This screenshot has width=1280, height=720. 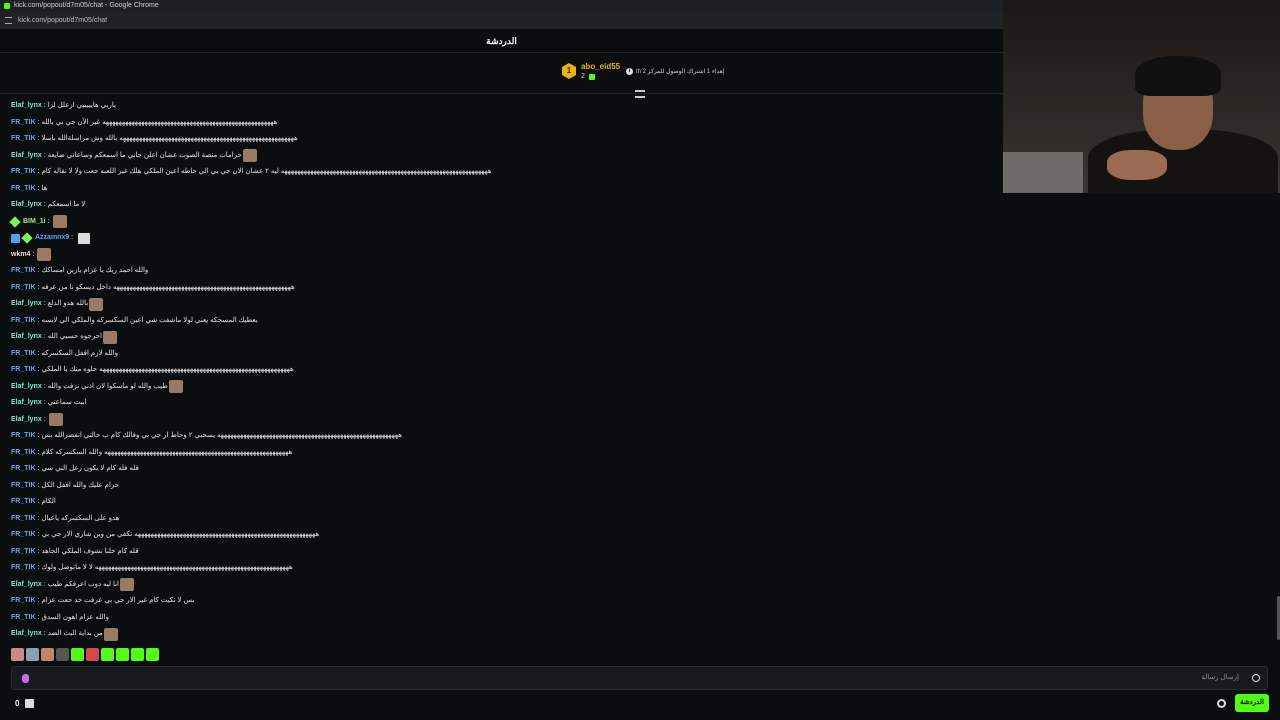 What do you see at coordinates (68, 303) in the screenshot?
I see `chat-message-text: بالله هدو الدلع` at bounding box center [68, 303].